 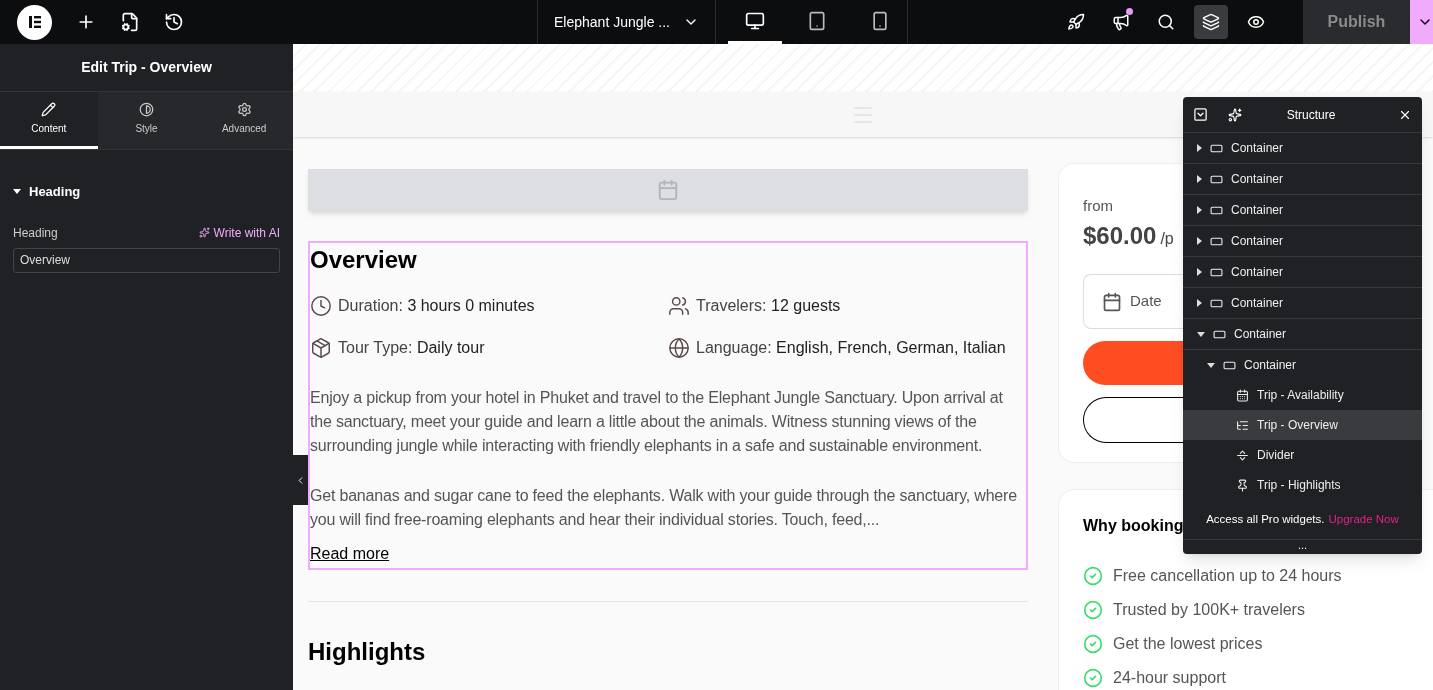 What do you see at coordinates (146, 67) in the screenshot?
I see `panel-title: Edit Trip - Overview` at bounding box center [146, 67].